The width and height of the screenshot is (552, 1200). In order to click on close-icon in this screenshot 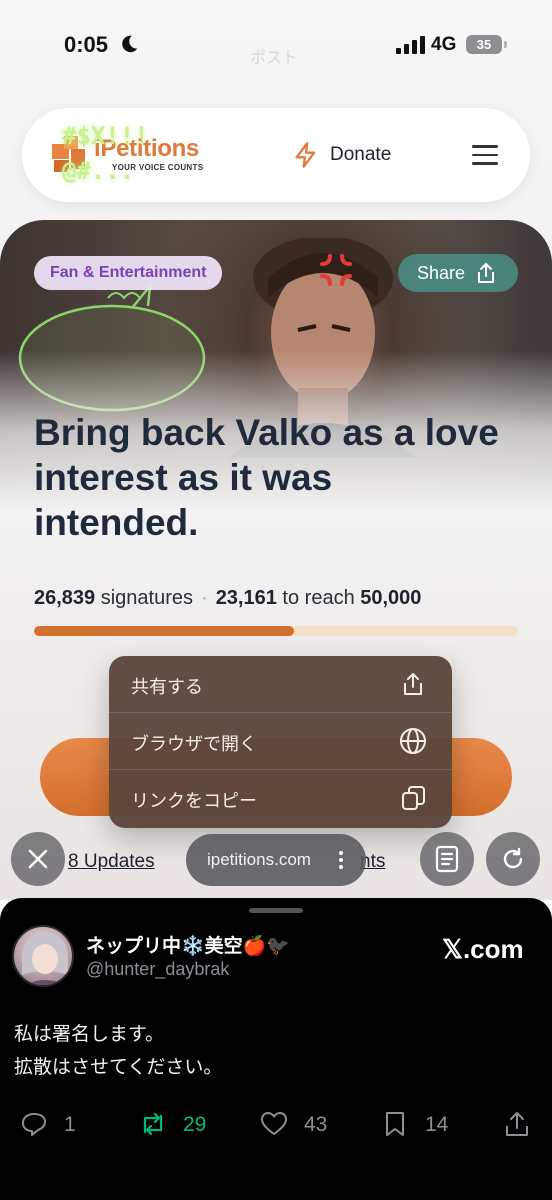, I will do `click(38, 859)`.